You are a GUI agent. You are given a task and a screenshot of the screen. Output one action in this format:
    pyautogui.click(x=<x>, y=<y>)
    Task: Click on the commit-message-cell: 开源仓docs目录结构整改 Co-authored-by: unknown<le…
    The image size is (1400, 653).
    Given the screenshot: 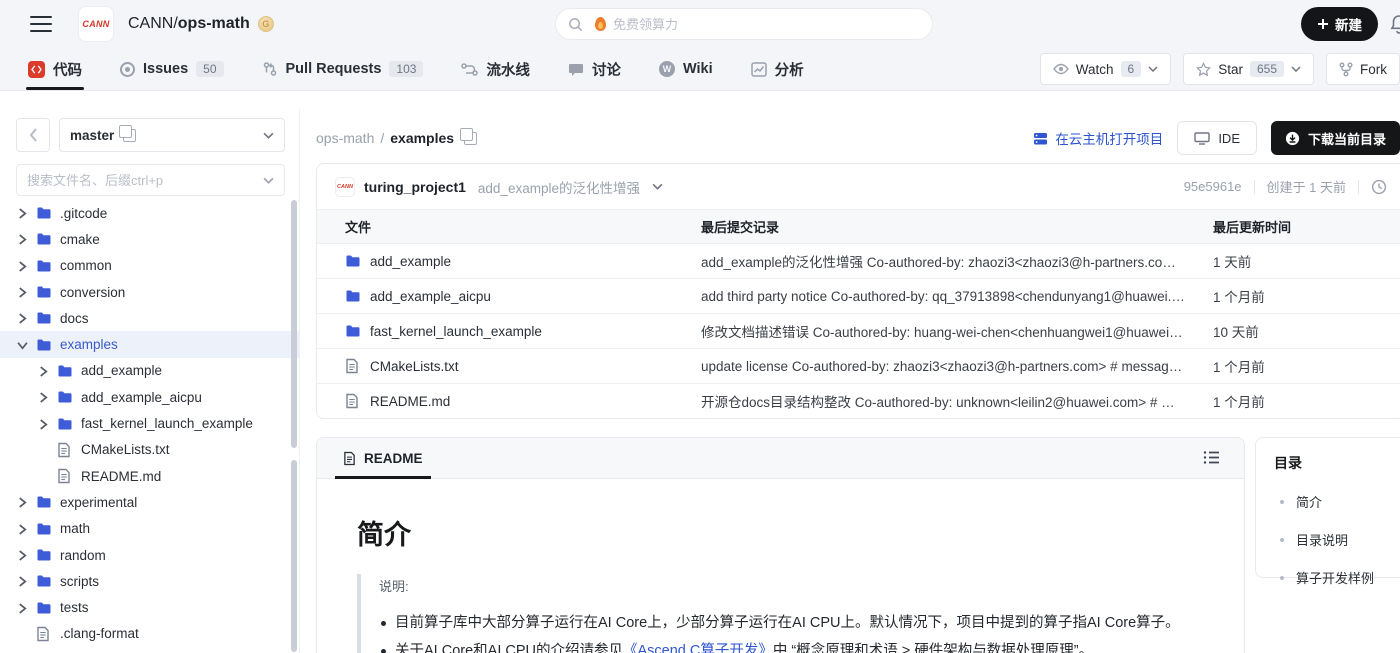 What is the action you would take?
    pyautogui.click(x=957, y=401)
    